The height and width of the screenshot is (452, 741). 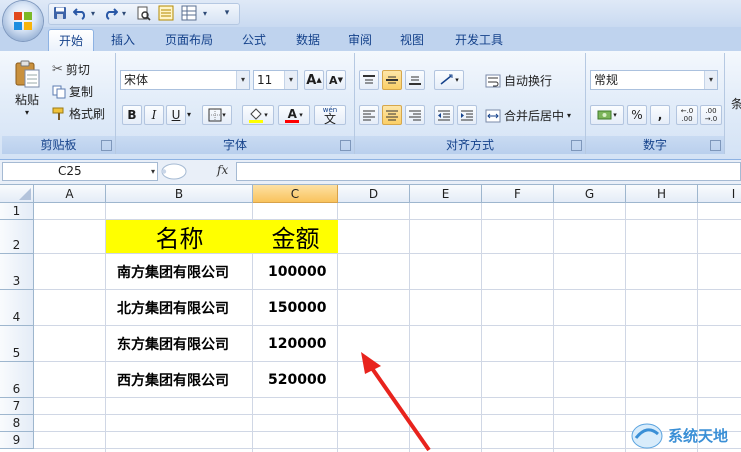 What do you see at coordinates (17, 194) in the screenshot?
I see `select-all-corner` at bounding box center [17, 194].